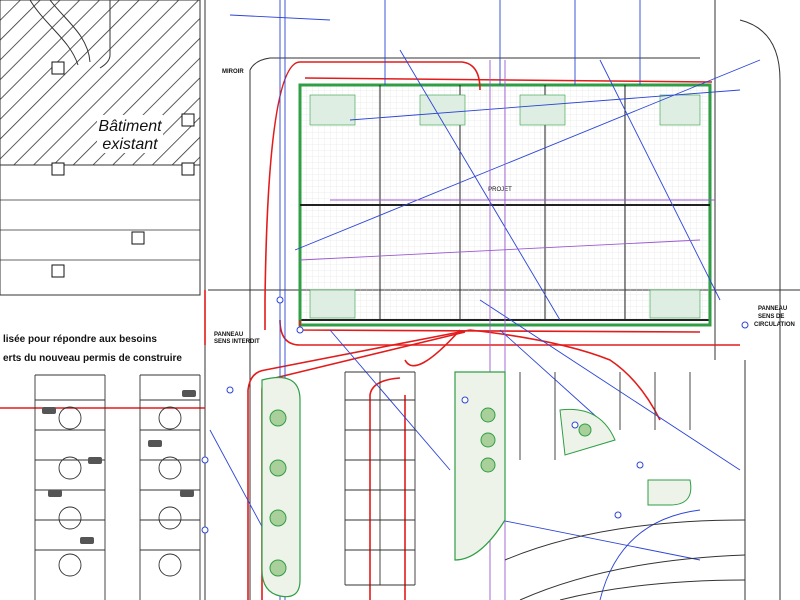 The height and width of the screenshot is (600, 800). What do you see at coordinates (92, 358) in the screenshot?
I see `left-note-2: erts du nouveau permis de construire` at bounding box center [92, 358].